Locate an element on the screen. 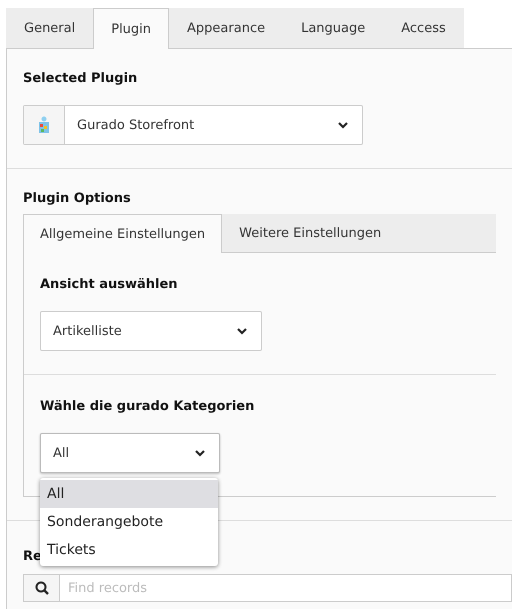  search-field: Find records is located at coordinates (286, 588).